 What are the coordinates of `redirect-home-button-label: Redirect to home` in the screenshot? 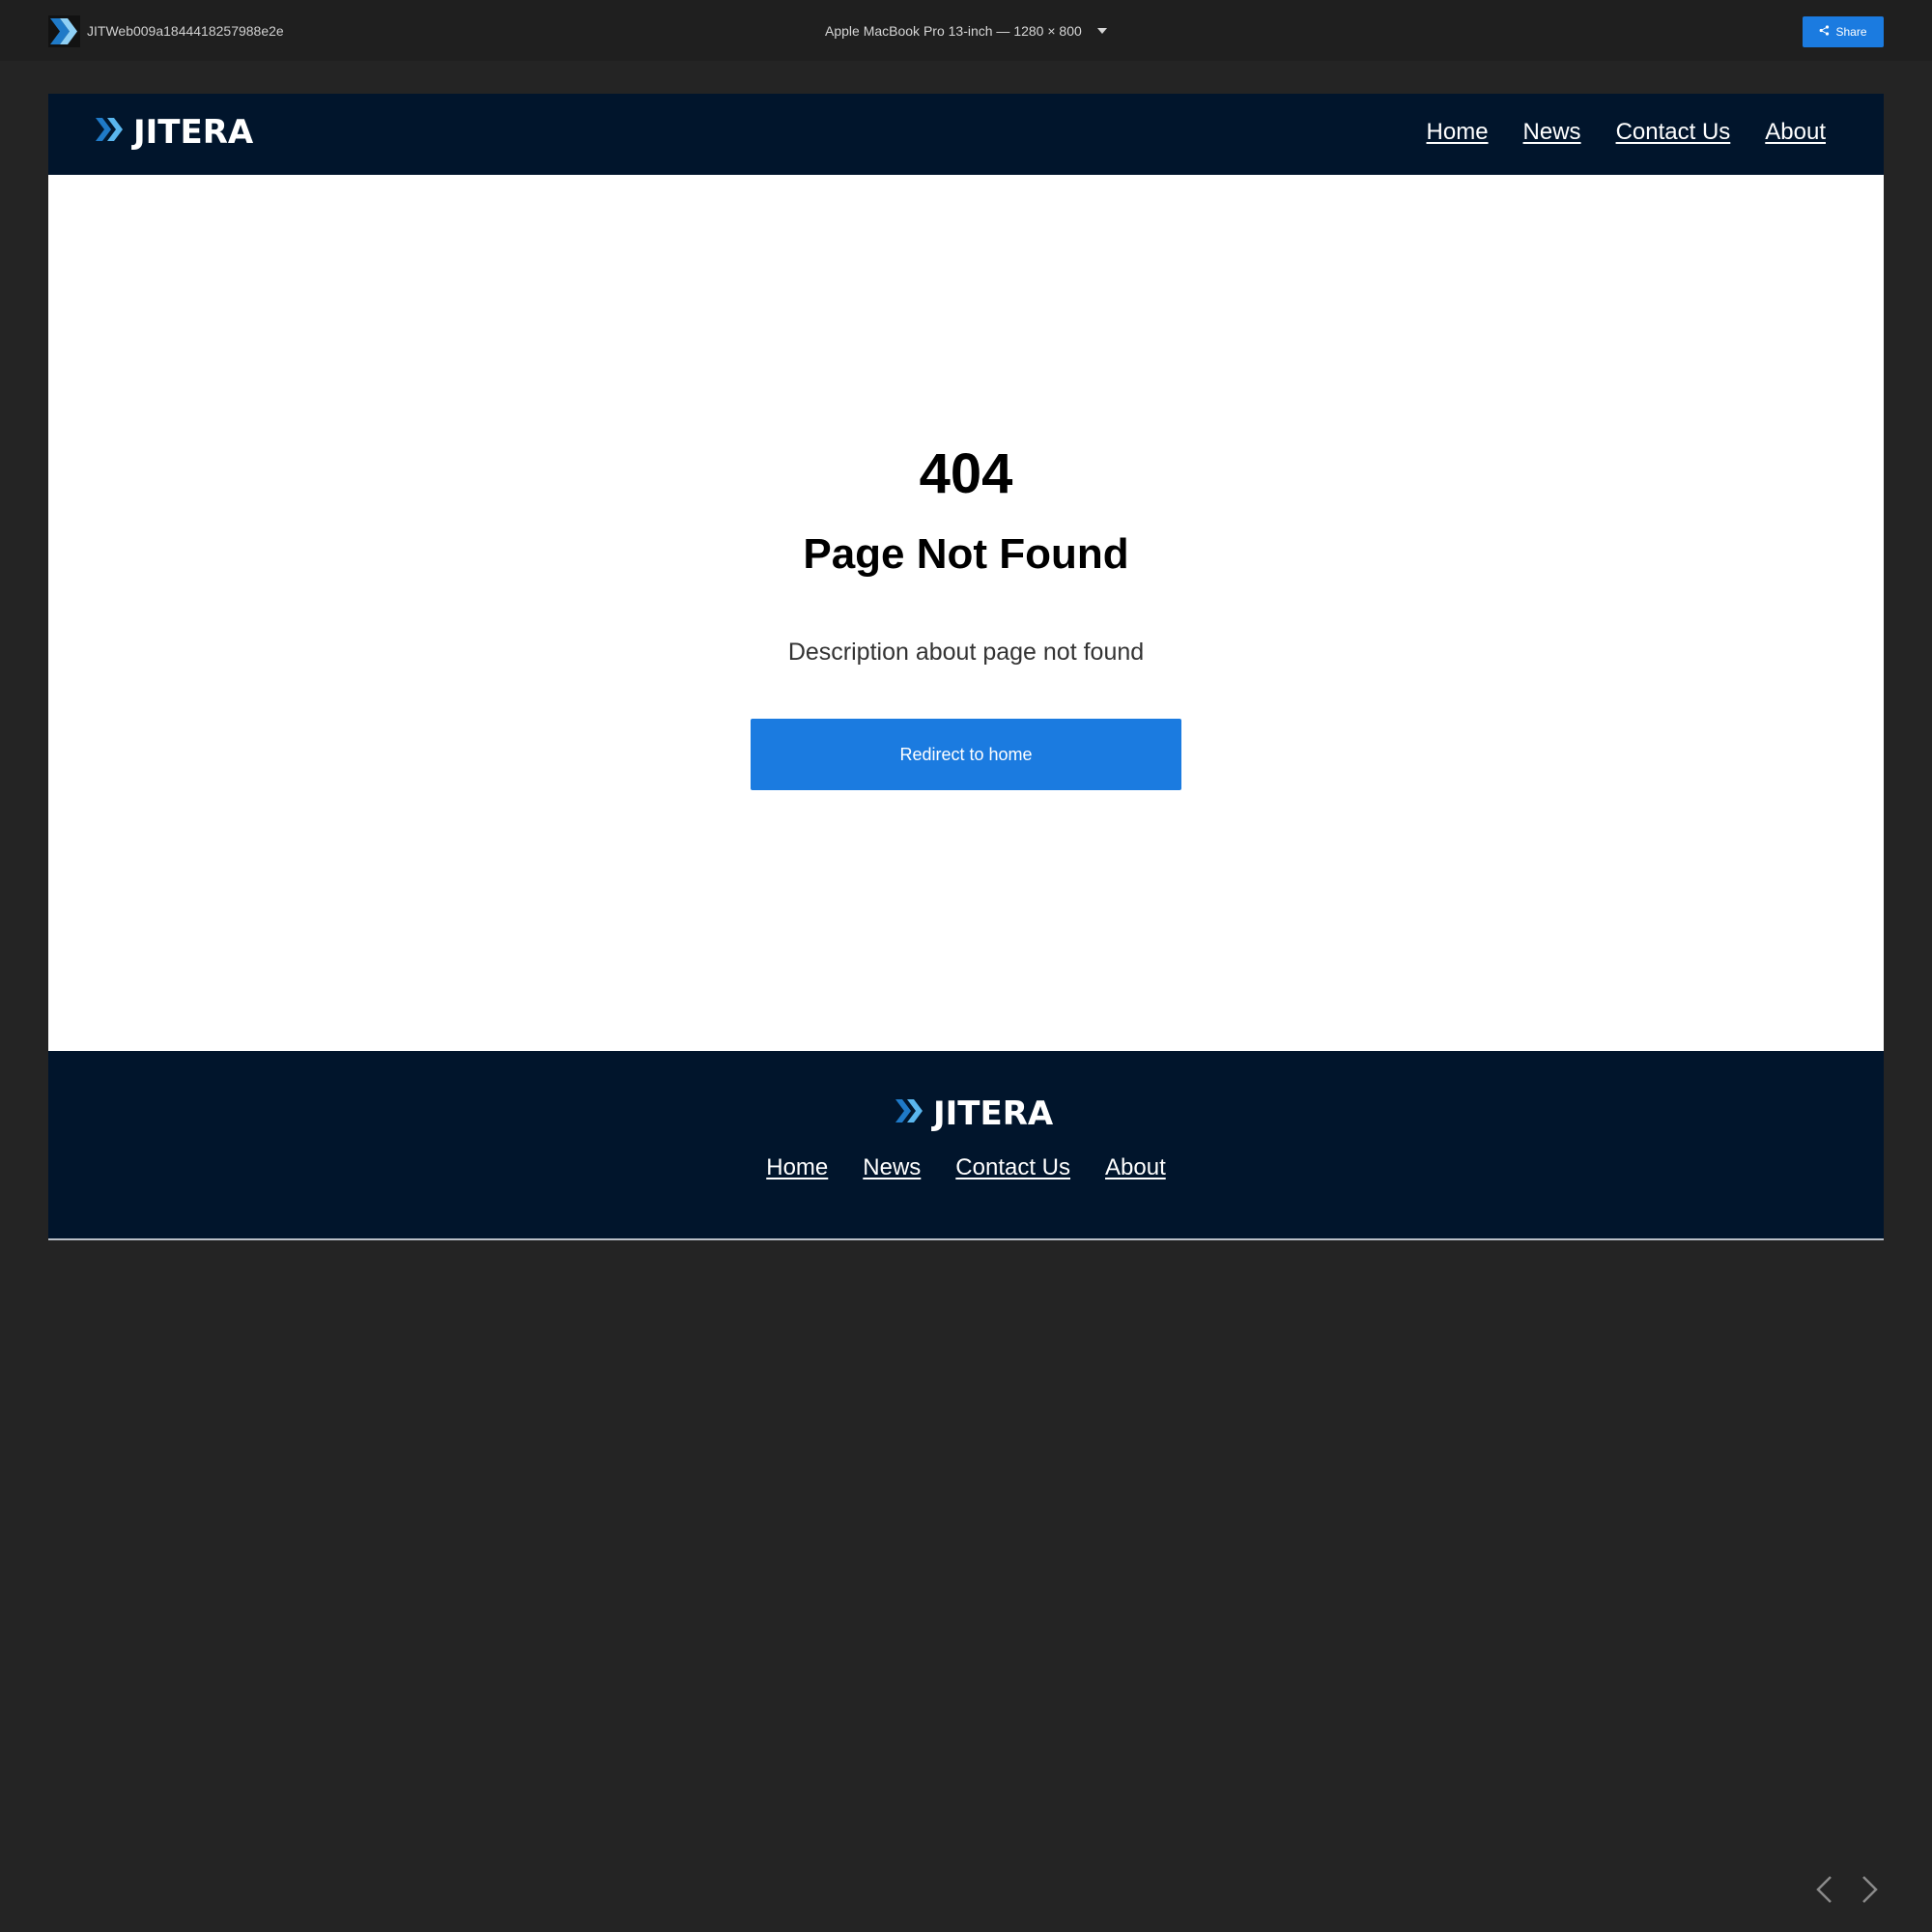 It's located at (966, 754).